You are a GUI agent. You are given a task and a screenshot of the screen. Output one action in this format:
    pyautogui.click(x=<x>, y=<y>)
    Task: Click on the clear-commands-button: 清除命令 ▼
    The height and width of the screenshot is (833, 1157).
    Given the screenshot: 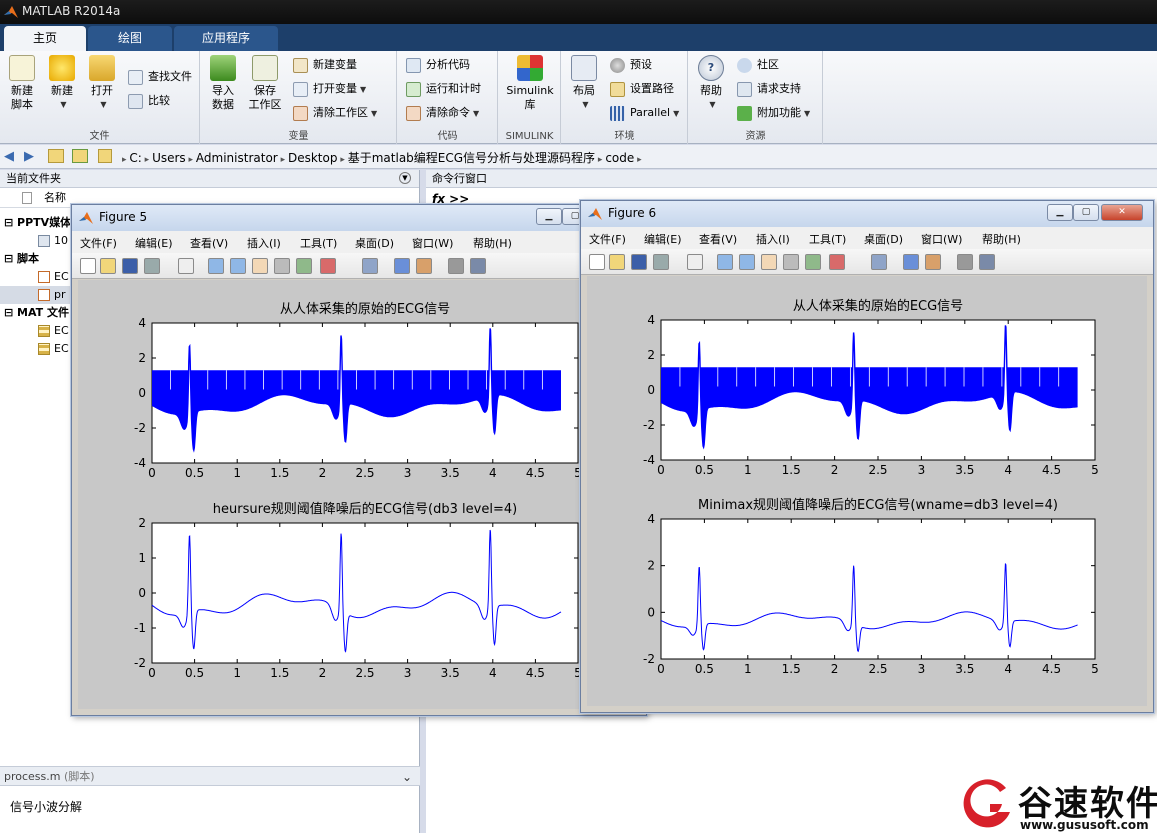 What is the action you would take?
    pyautogui.click(x=442, y=113)
    